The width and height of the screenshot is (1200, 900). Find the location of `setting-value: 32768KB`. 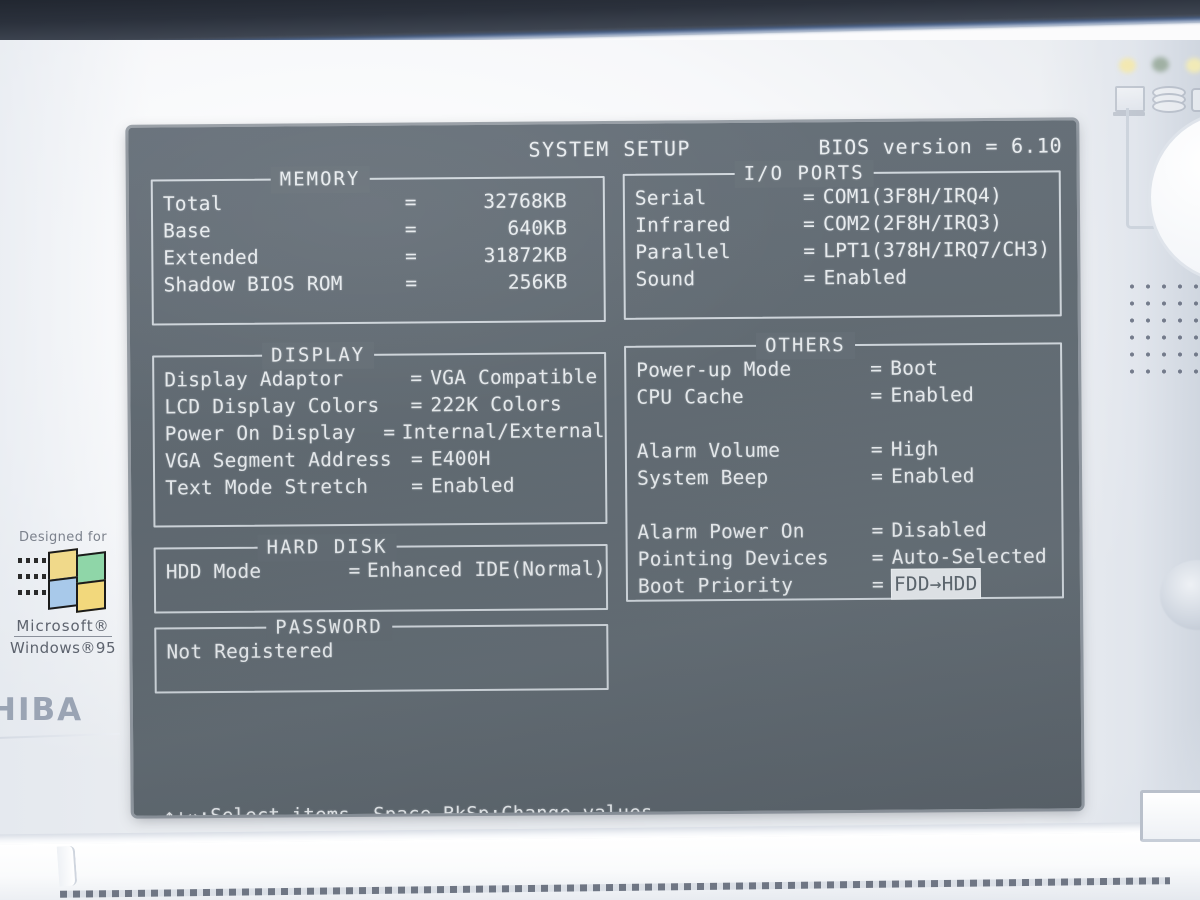

setting-value: 32768KB is located at coordinates (513, 201).